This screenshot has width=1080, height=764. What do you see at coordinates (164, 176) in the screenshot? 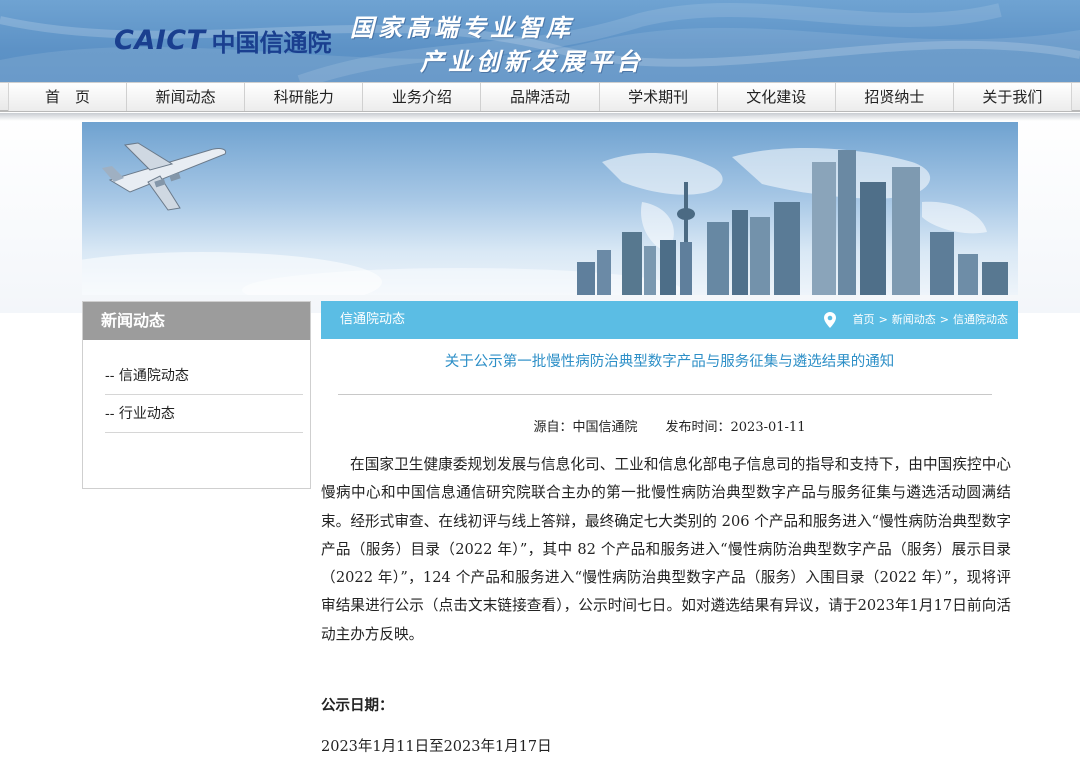
I see `airplane-icon` at bounding box center [164, 176].